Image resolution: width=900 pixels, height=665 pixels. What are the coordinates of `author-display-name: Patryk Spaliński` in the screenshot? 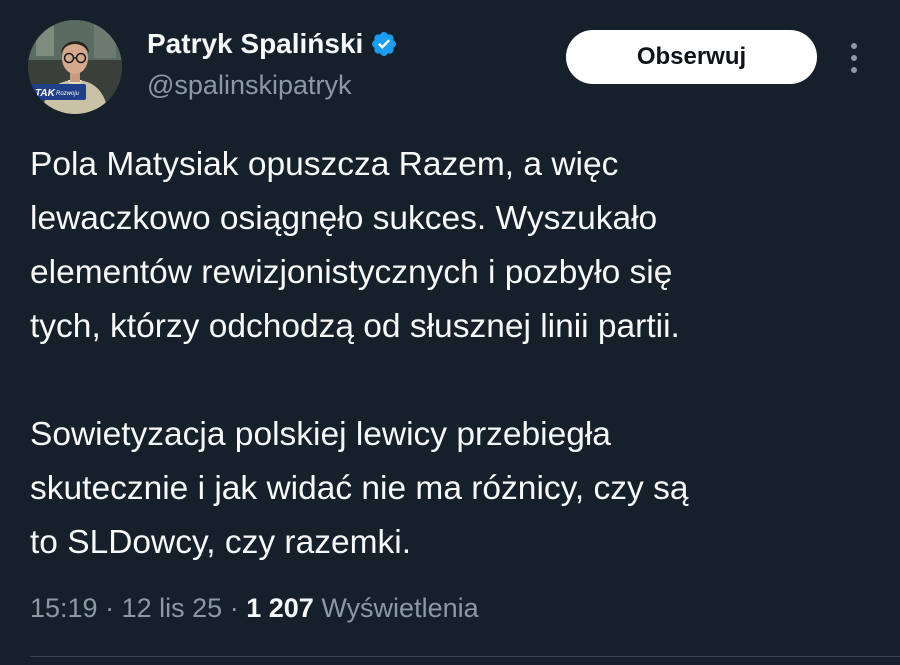 It's located at (255, 44).